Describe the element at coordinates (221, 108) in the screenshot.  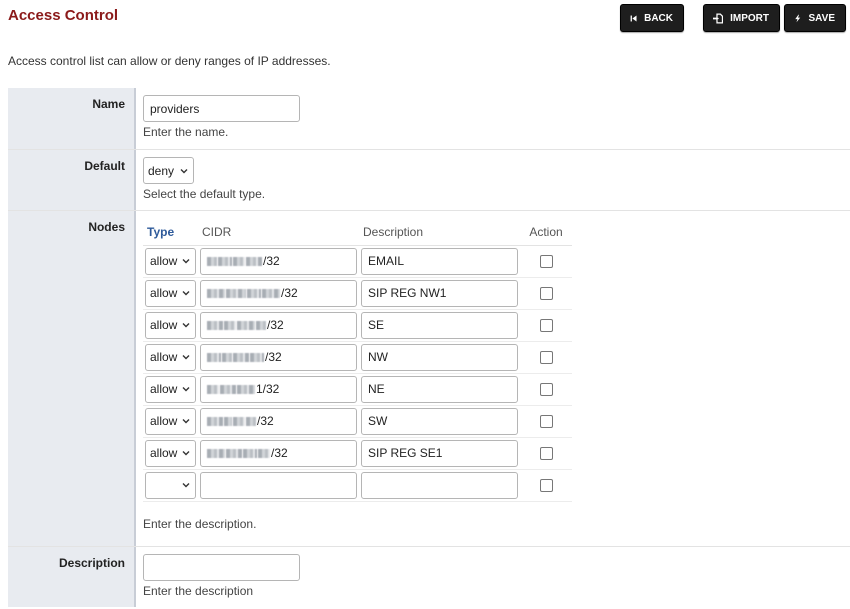
I see `name-input` at that location.